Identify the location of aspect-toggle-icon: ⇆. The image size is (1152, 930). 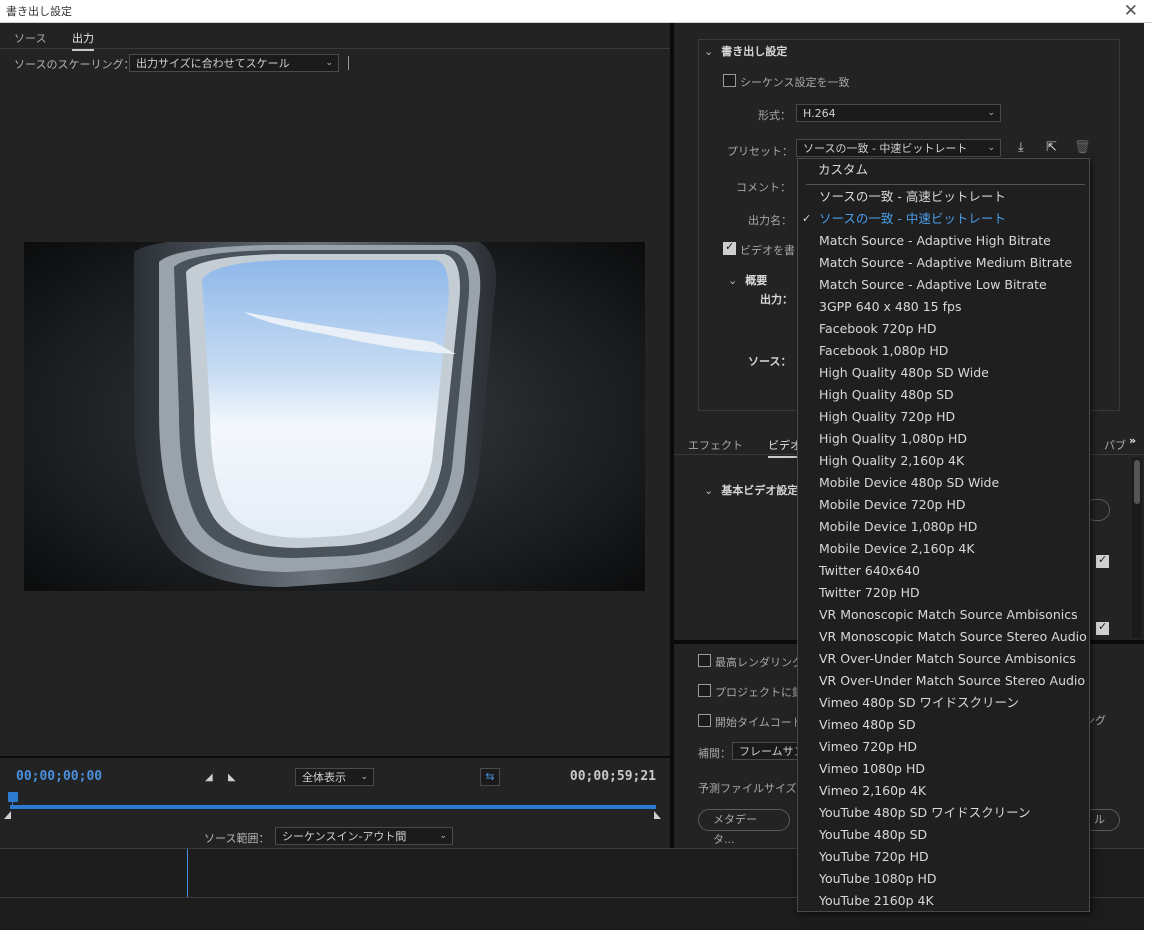
(490, 777).